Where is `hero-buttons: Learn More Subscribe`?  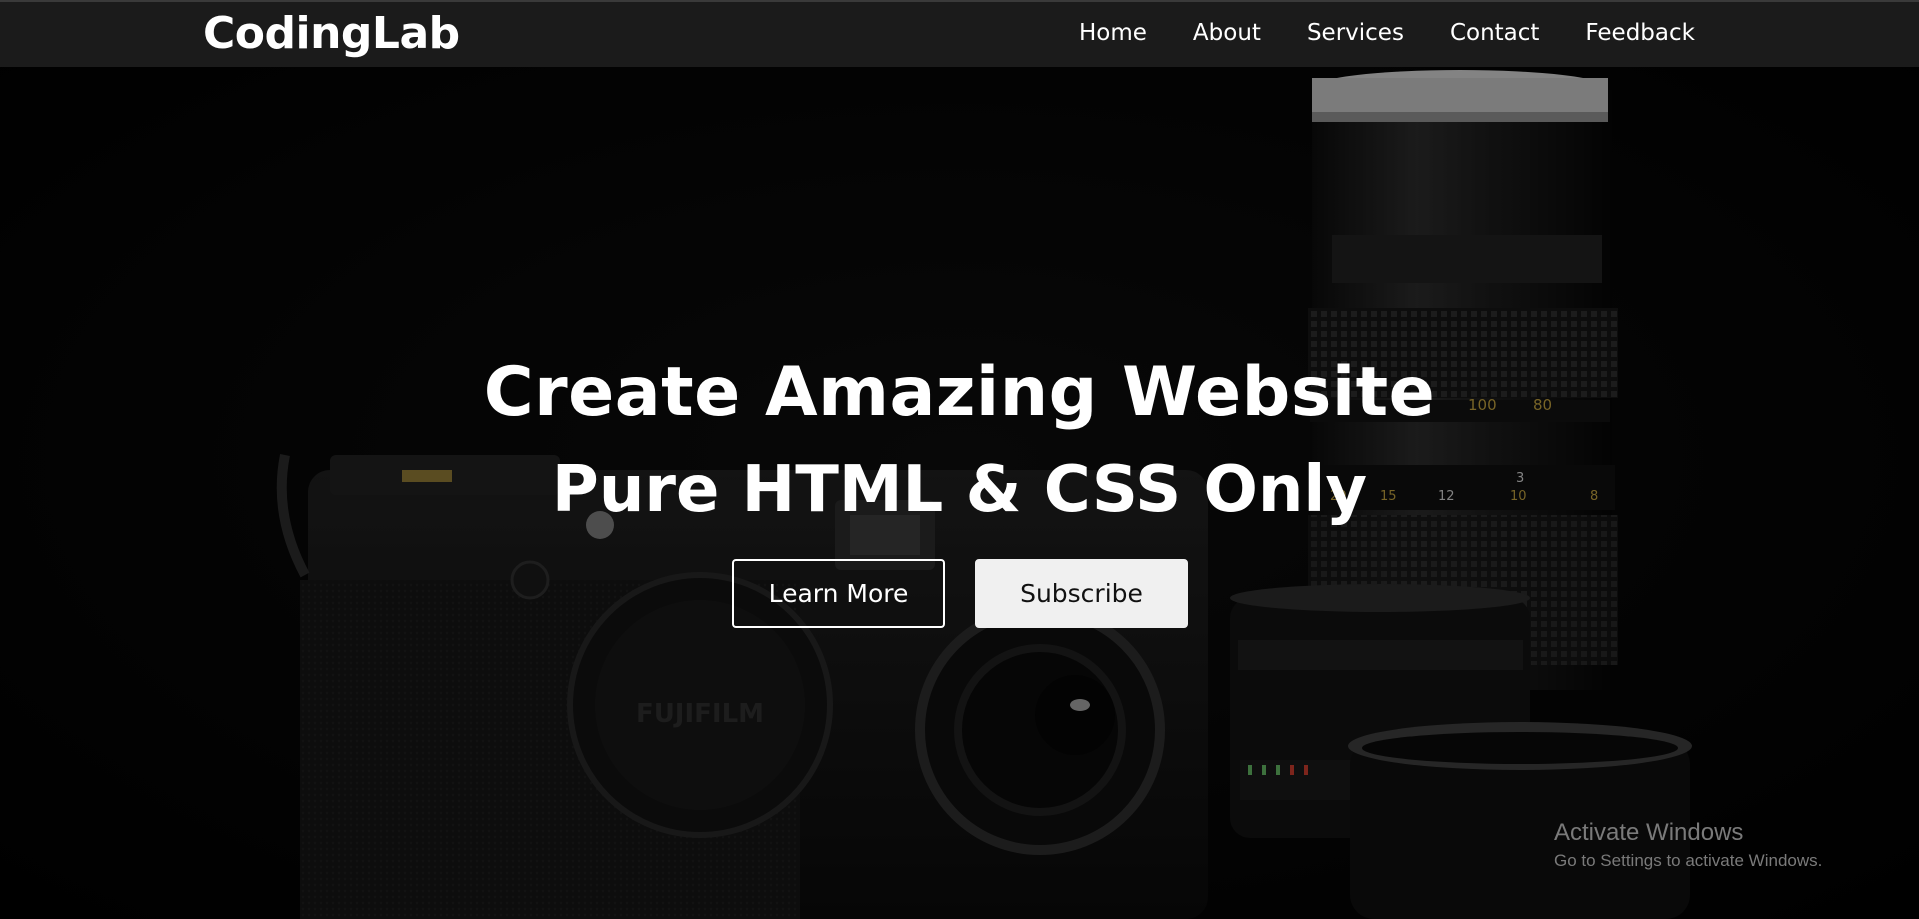 hero-buttons: Learn More Subscribe is located at coordinates (959, 594).